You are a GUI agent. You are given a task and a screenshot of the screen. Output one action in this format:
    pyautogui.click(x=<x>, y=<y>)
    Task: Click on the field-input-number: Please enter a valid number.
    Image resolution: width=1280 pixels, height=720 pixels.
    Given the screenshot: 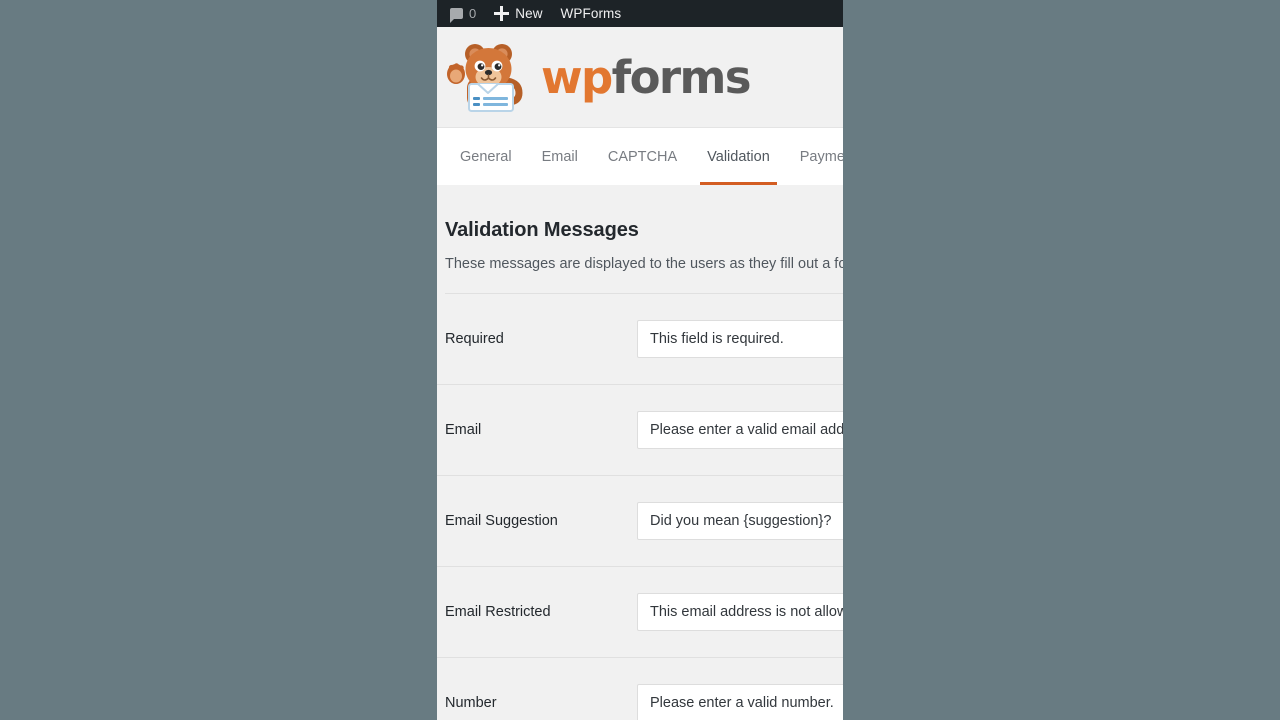 What is the action you would take?
    pyautogui.click(x=740, y=702)
    